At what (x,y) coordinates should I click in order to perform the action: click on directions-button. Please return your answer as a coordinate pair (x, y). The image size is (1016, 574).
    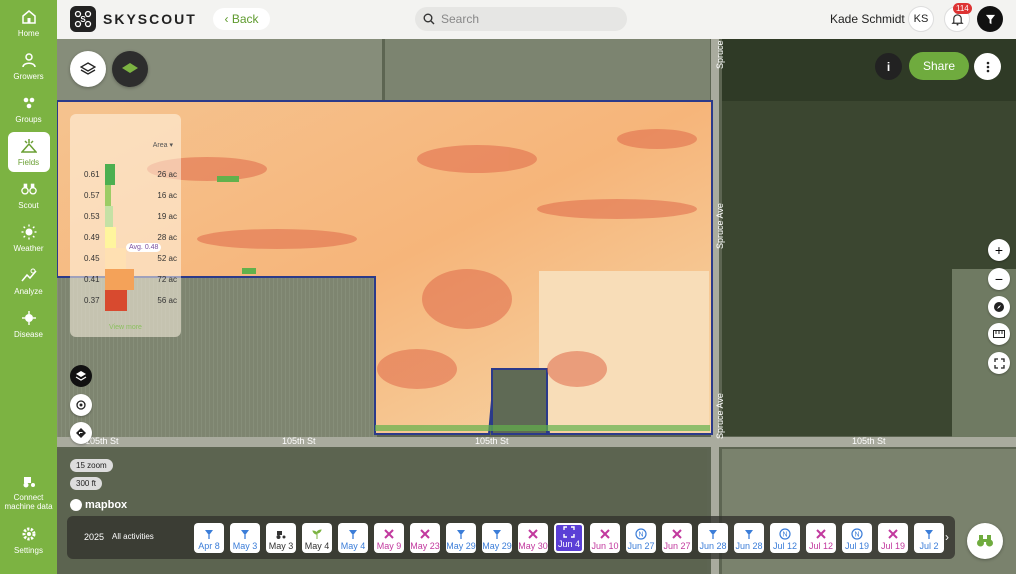
    Looking at the image, I should click on (81, 433).